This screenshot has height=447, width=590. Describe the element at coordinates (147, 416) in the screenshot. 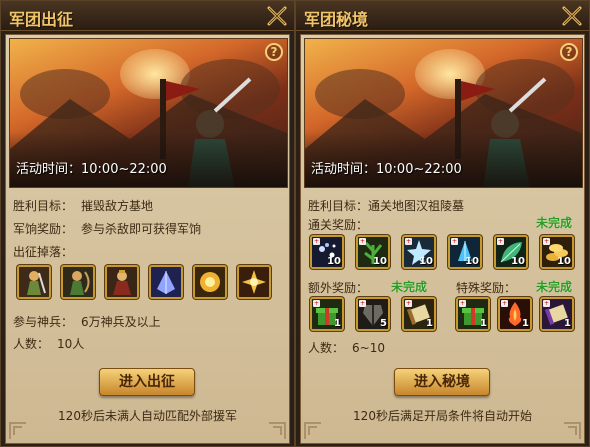

I see `expedition-footnote: 120秒后未满人自动匹配外部援军` at that location.